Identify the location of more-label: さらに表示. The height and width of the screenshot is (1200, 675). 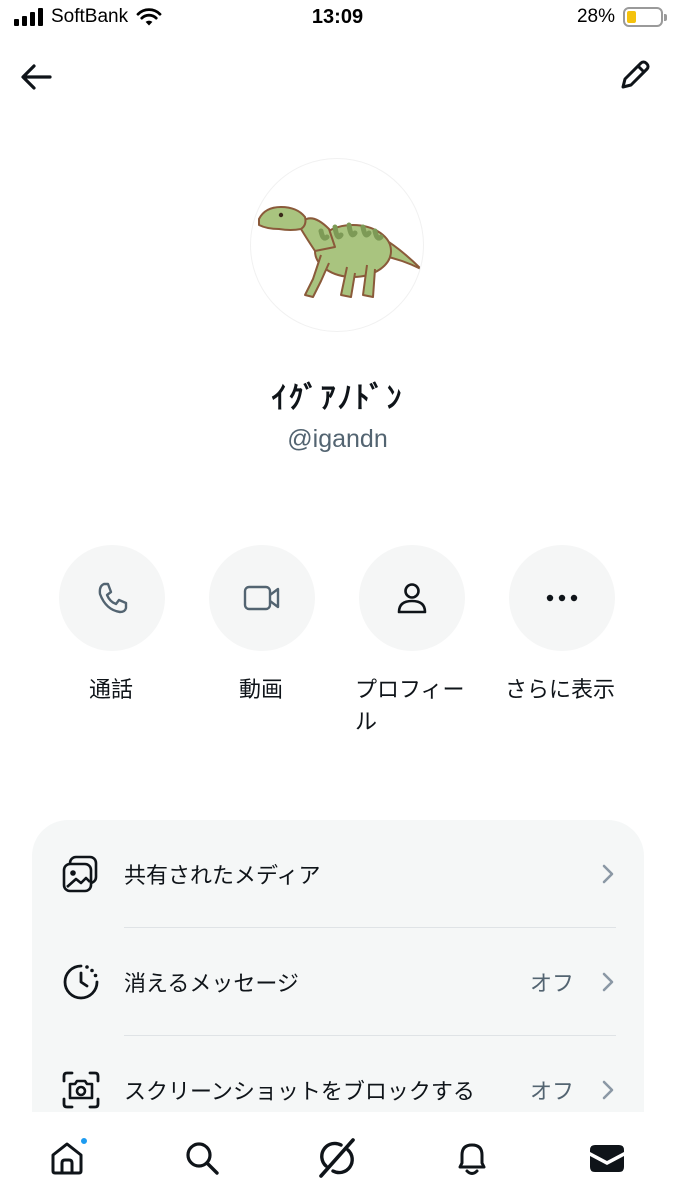
(560, 690).